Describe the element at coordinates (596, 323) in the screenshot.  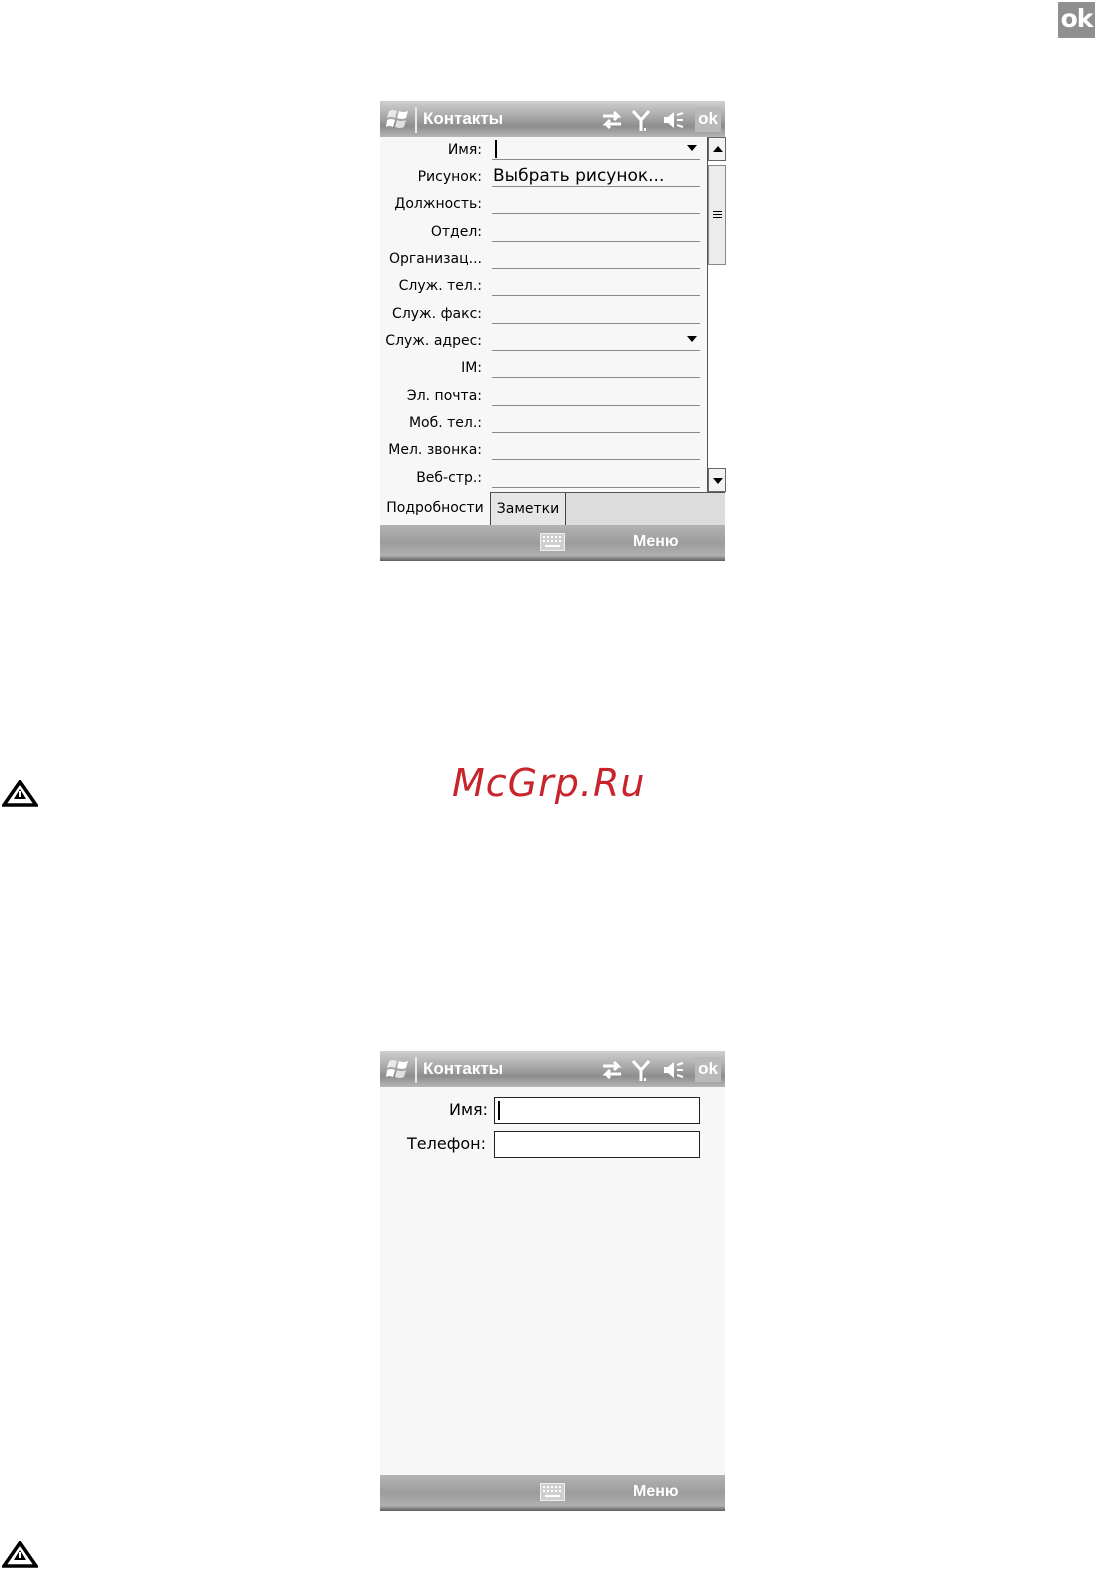
I see `work-fax-input` at that location.